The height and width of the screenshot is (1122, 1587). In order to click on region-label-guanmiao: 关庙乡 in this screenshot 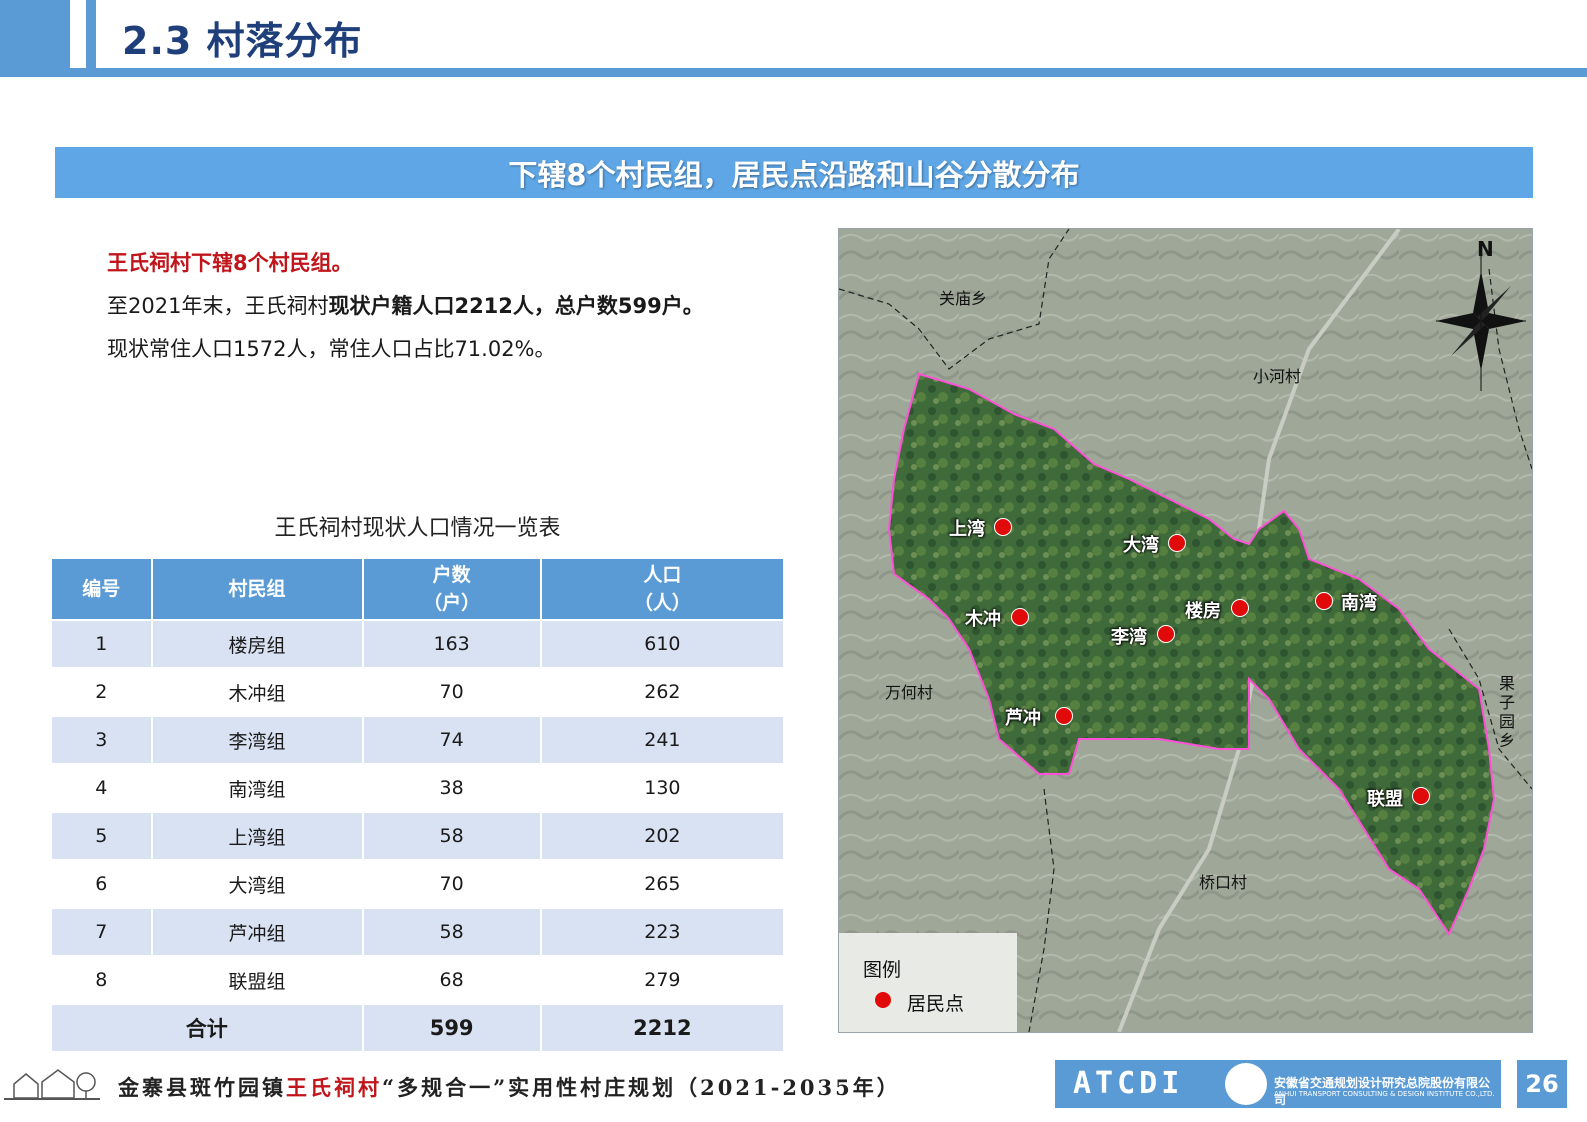, I will do `click(963, 298)`.